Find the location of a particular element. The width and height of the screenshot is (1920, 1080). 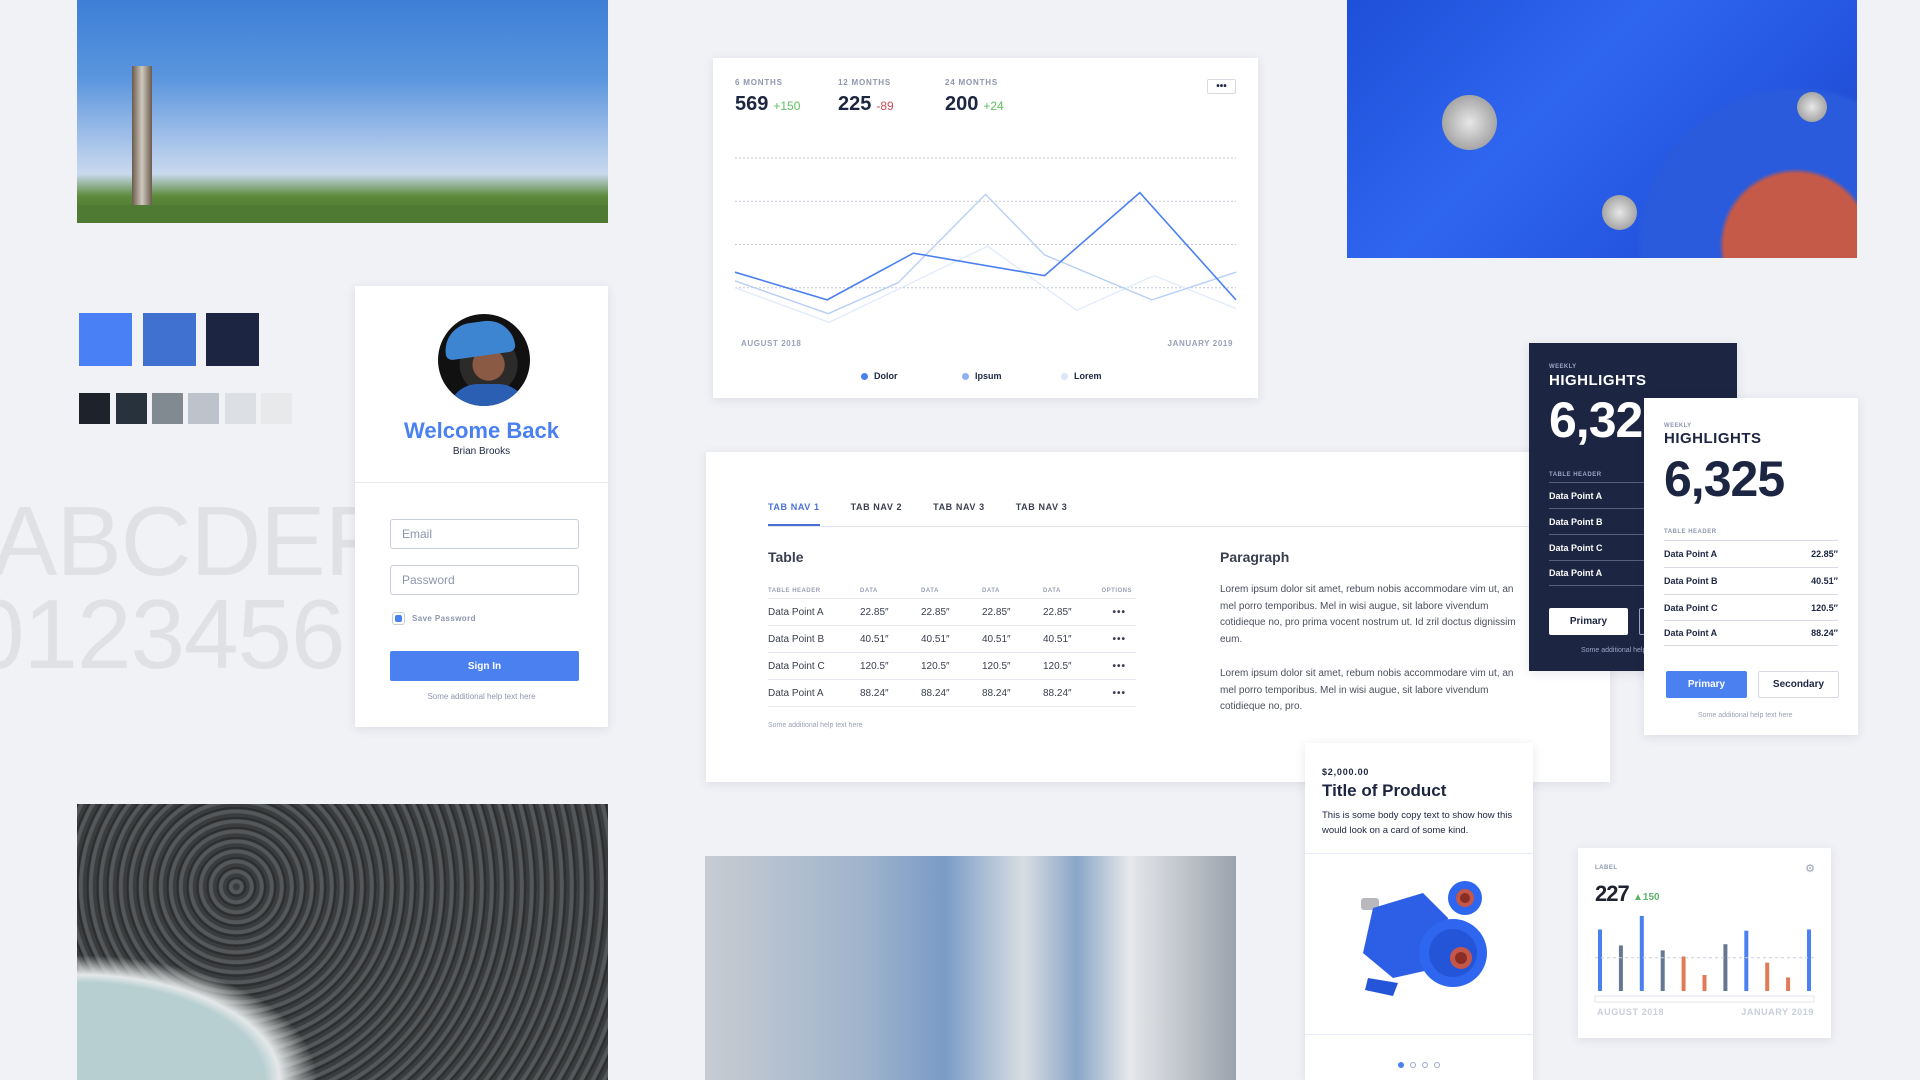

row-label: Data Point C is located at coordinates (1691, 607).